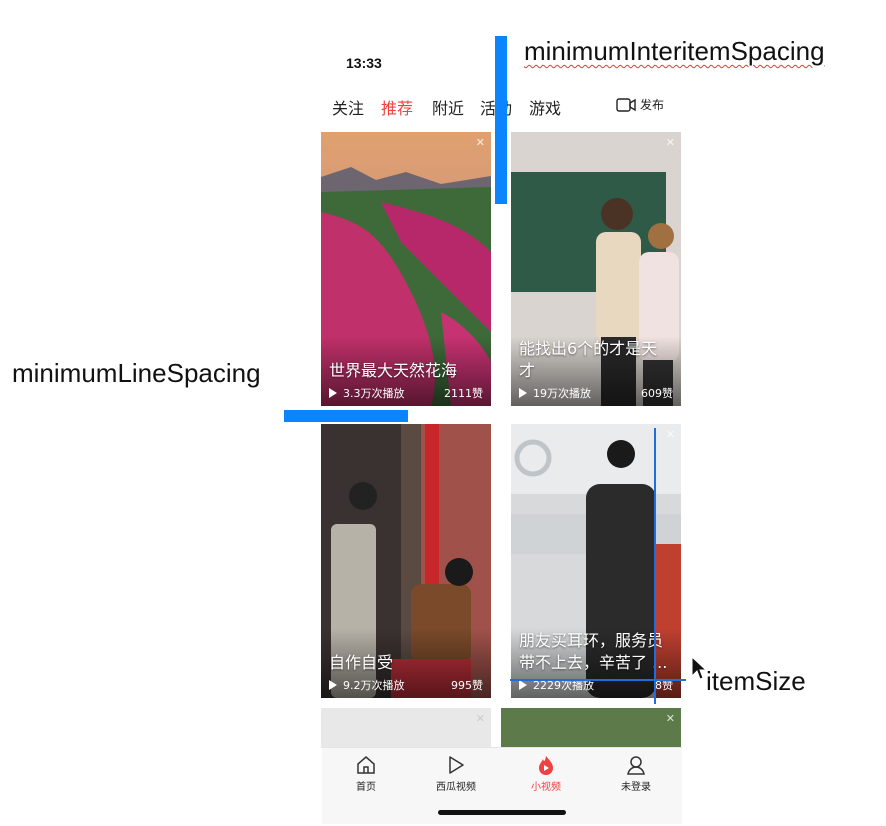 This screenshot has height=826, width=886. Describe the element at coordinates (136, 373) in the screenshot. I see `line-spacing-label: minimumLineSpacing` at that location.